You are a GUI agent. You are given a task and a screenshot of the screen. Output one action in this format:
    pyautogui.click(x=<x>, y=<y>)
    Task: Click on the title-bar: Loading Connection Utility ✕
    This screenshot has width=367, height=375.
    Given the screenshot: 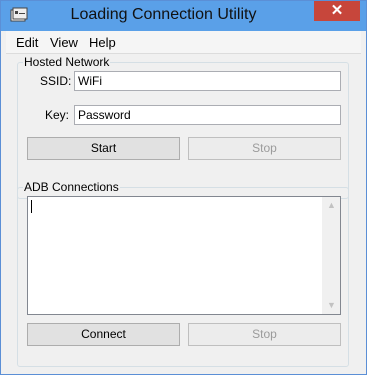 What is the action you would take?
    pyautogui.click(x=183, y=16)
    